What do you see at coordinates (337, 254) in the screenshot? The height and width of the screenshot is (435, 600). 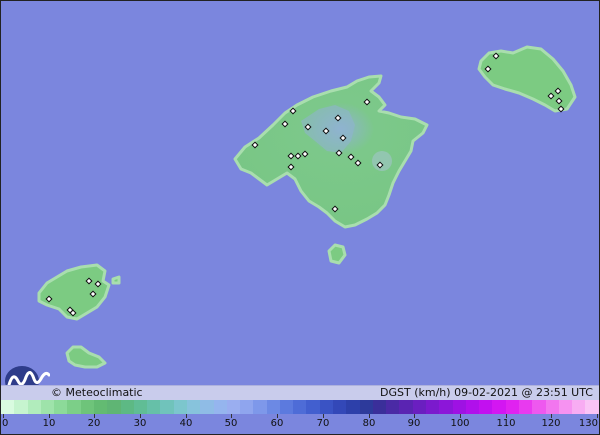 I see `cabrera-island` at bounding box center [337, 254].